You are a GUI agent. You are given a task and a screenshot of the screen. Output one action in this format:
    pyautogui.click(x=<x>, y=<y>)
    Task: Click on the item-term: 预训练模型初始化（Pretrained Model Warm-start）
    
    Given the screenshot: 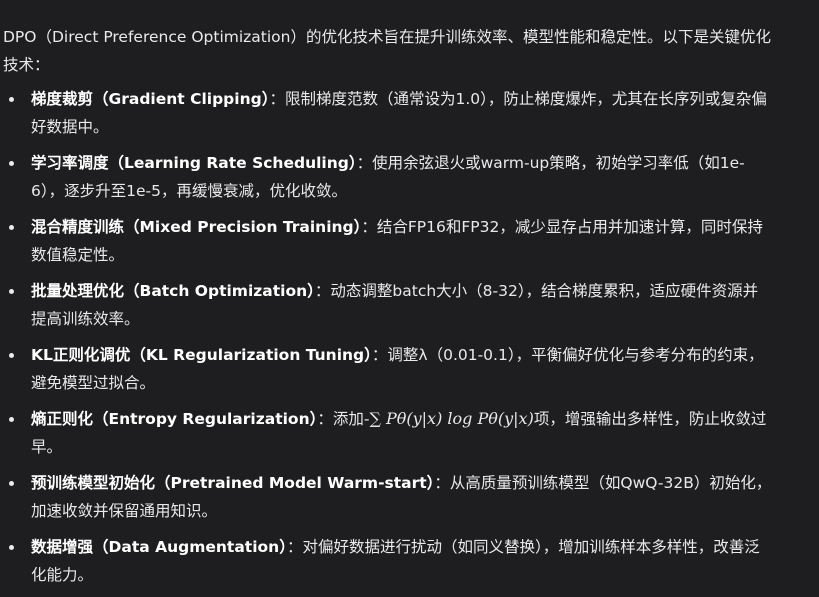 What is the action you would take?
    pyautogui.click(x=233, y=483)
    